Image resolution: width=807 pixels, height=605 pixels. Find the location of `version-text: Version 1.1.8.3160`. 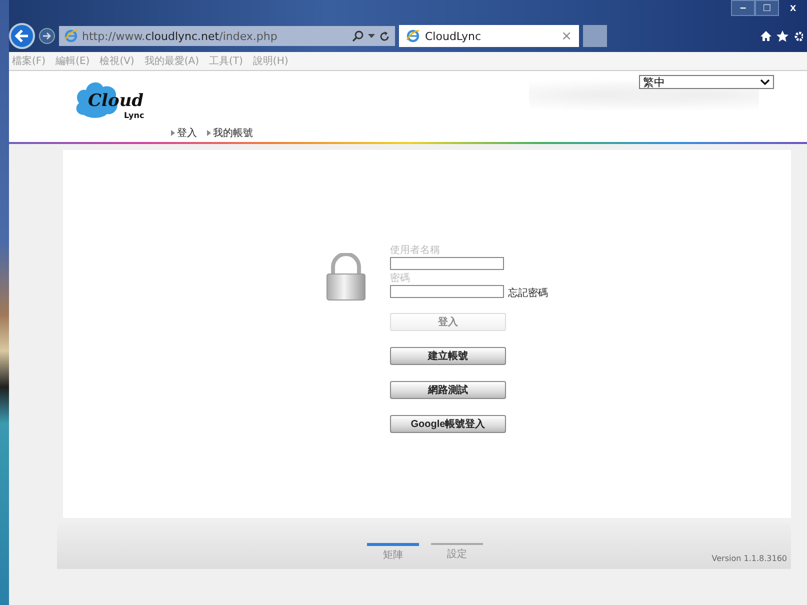

version-text: Version 1.1.8.3160 is located at coordinates (749, 558).